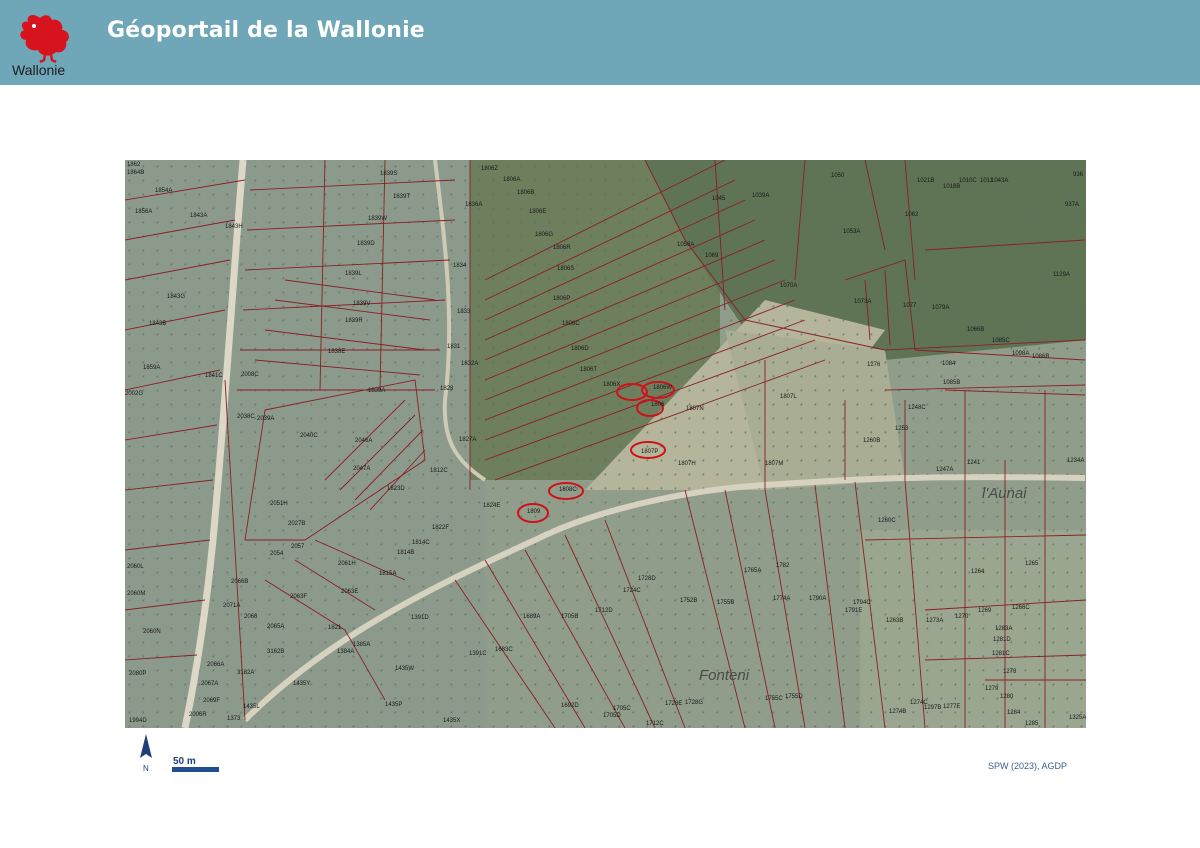 The height and width of the screenshot is (848, 1200). Describe the element at coordinates (211, 701) in the screenshot. I see `parcel-label: 2069F` at that location.